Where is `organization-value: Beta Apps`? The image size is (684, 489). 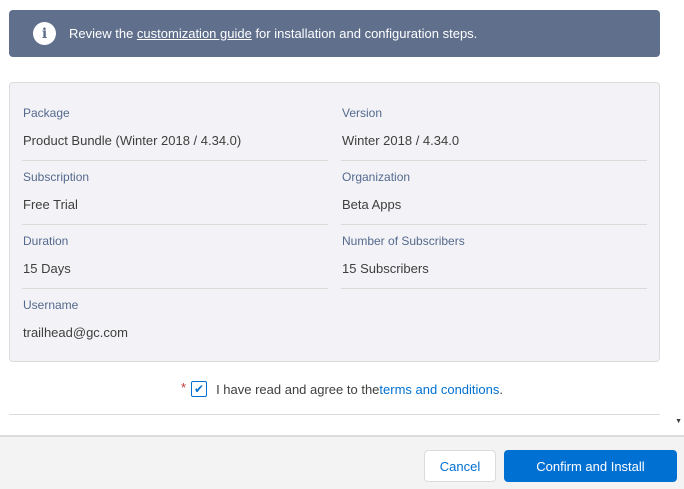 organization-value: Beta Apps is located at coordinates (372, 204).